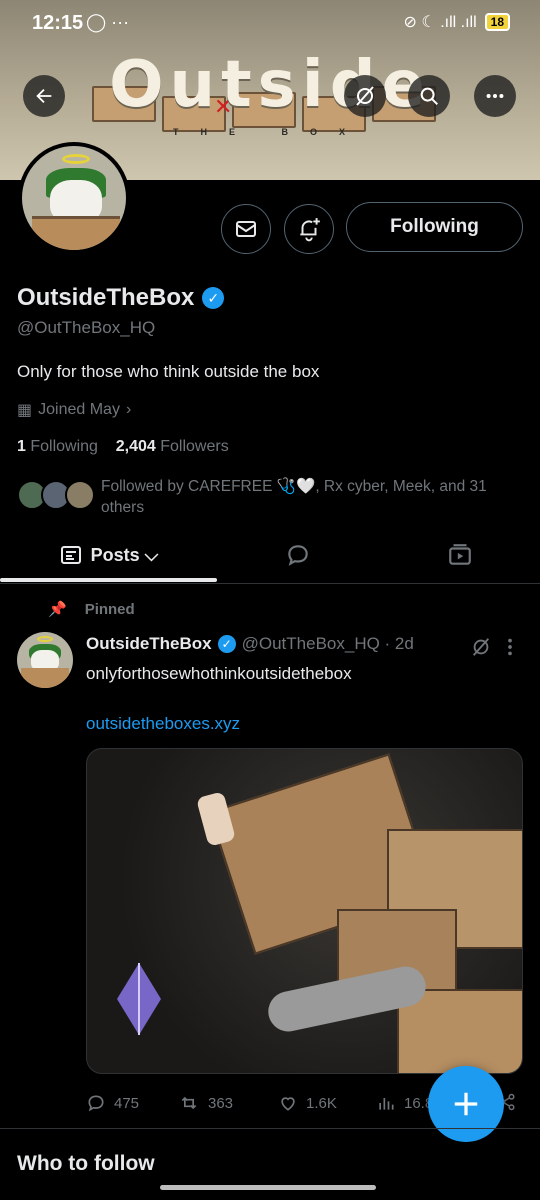 The height and width of the screenshot is (1200, 540). Describe the element at coordinates (189, 1103) in the screenshot. I see `repost-icon` at that location.